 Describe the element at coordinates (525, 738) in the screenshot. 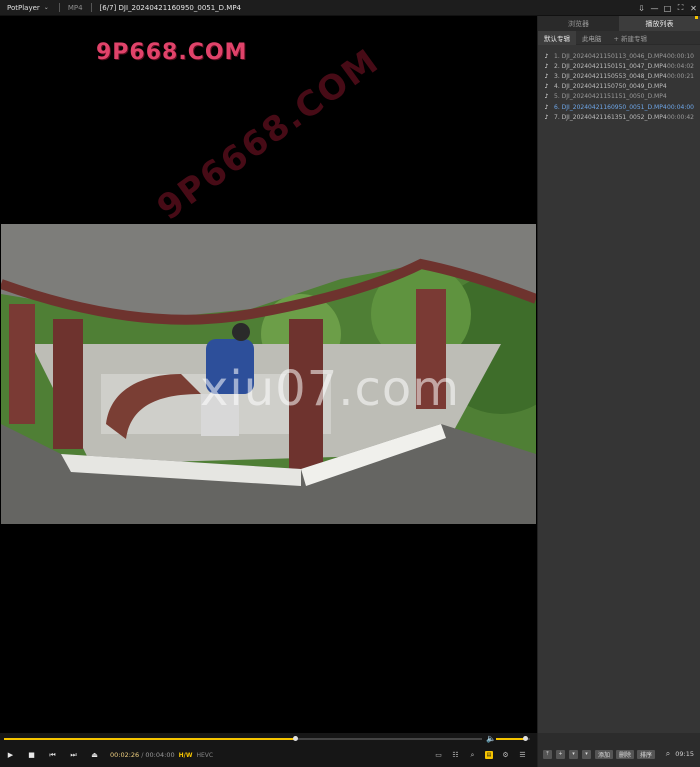

I see `volume-handle` at that location.